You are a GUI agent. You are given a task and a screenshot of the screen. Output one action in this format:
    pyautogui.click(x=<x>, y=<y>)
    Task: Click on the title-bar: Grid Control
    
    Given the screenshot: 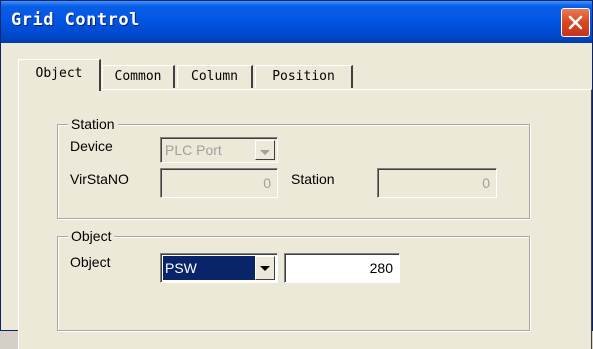 What is the action you would take?
    pyautogui.click(x=296, y=22)
    